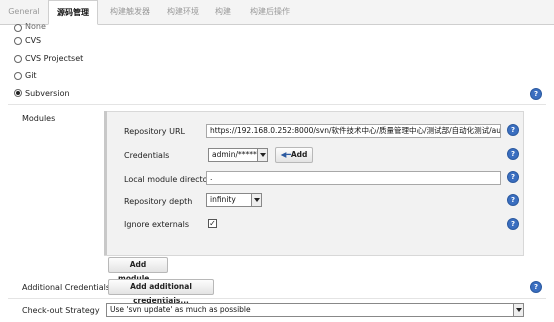  Describe the element at coordinates (299, 154) in the screenshot. I see `credentials-add-label: Add` at that location.